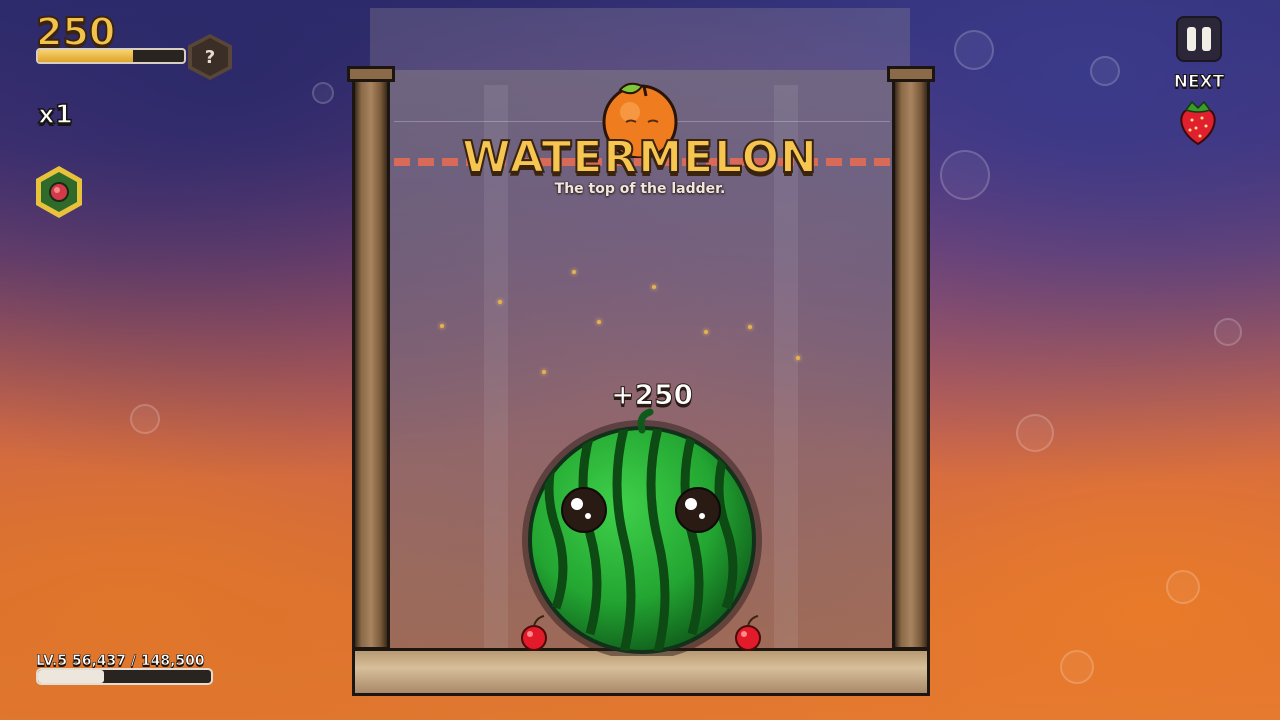 The image size is (1280, 720). I want to click on pause-button, so click(1199, 39).